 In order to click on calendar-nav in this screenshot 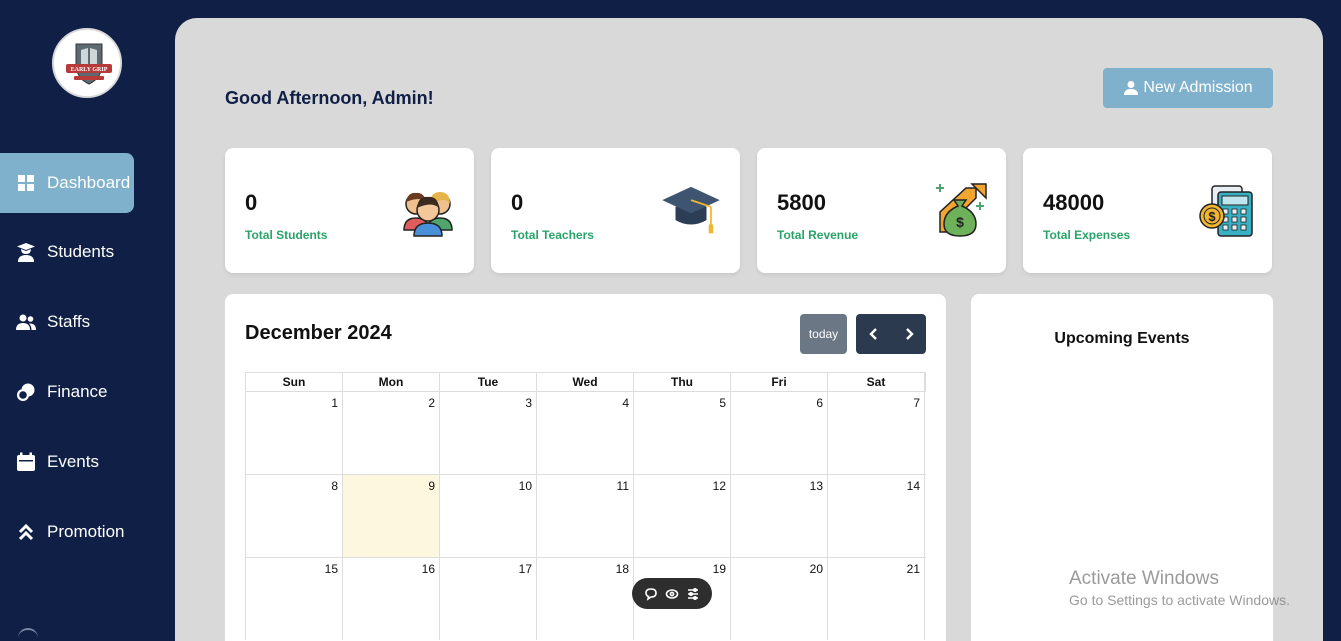, I will do `click(891, 334)`.